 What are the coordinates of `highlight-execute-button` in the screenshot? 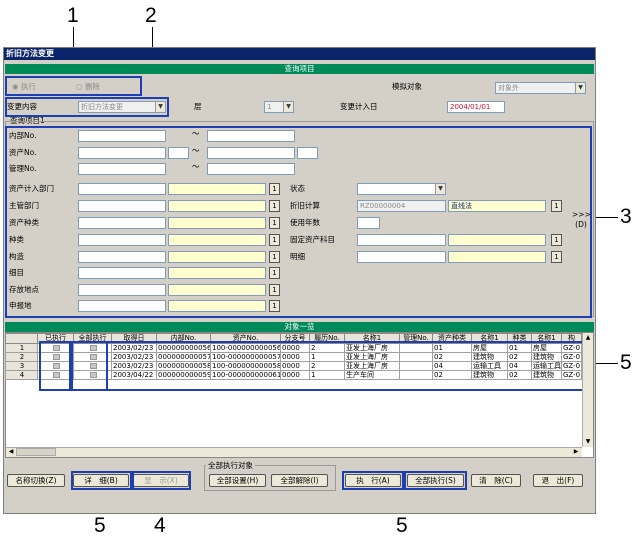 It's located at (373, 480).